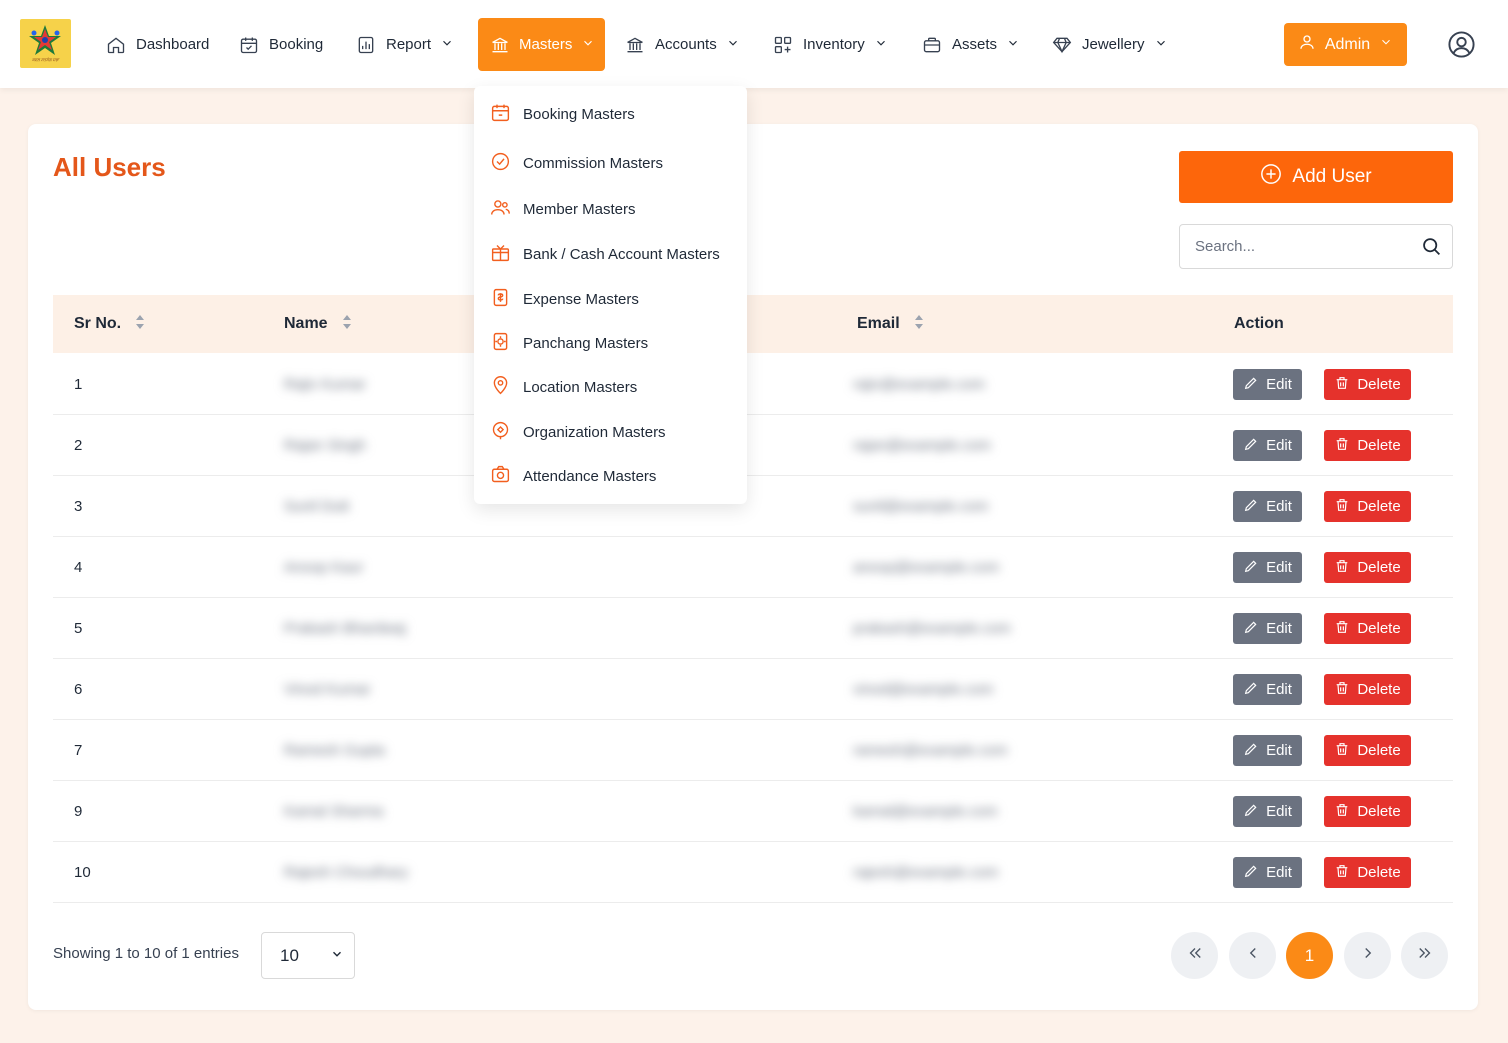 This screenshot has width=1508, height=1043. What do you see at coordinates (682, 44) in the screenshot?
I see `nav-accounts: Accounts` at bounding box center [682, 44].